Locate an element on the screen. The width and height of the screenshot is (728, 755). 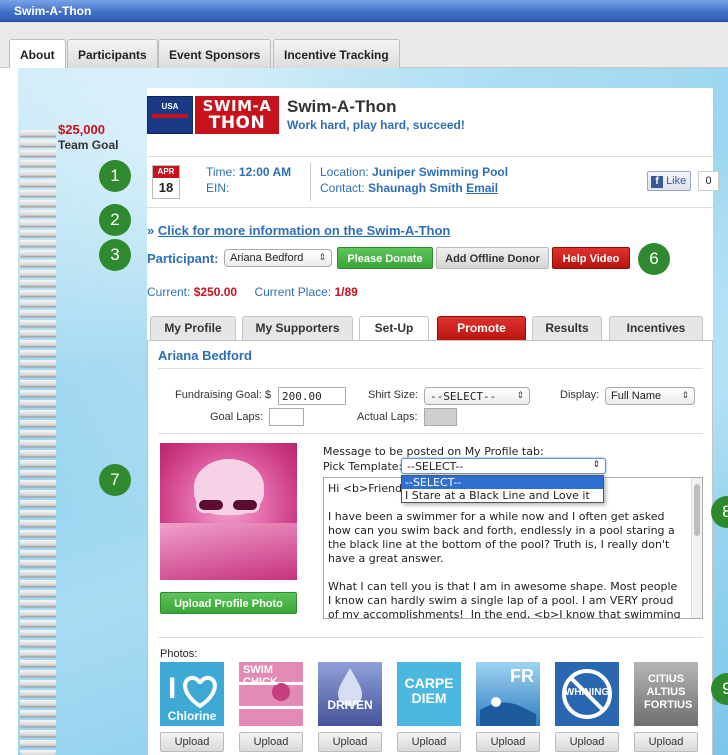
fundraising-goal-label: Fundraising Goal: $ is located at coordinates (223, 395).